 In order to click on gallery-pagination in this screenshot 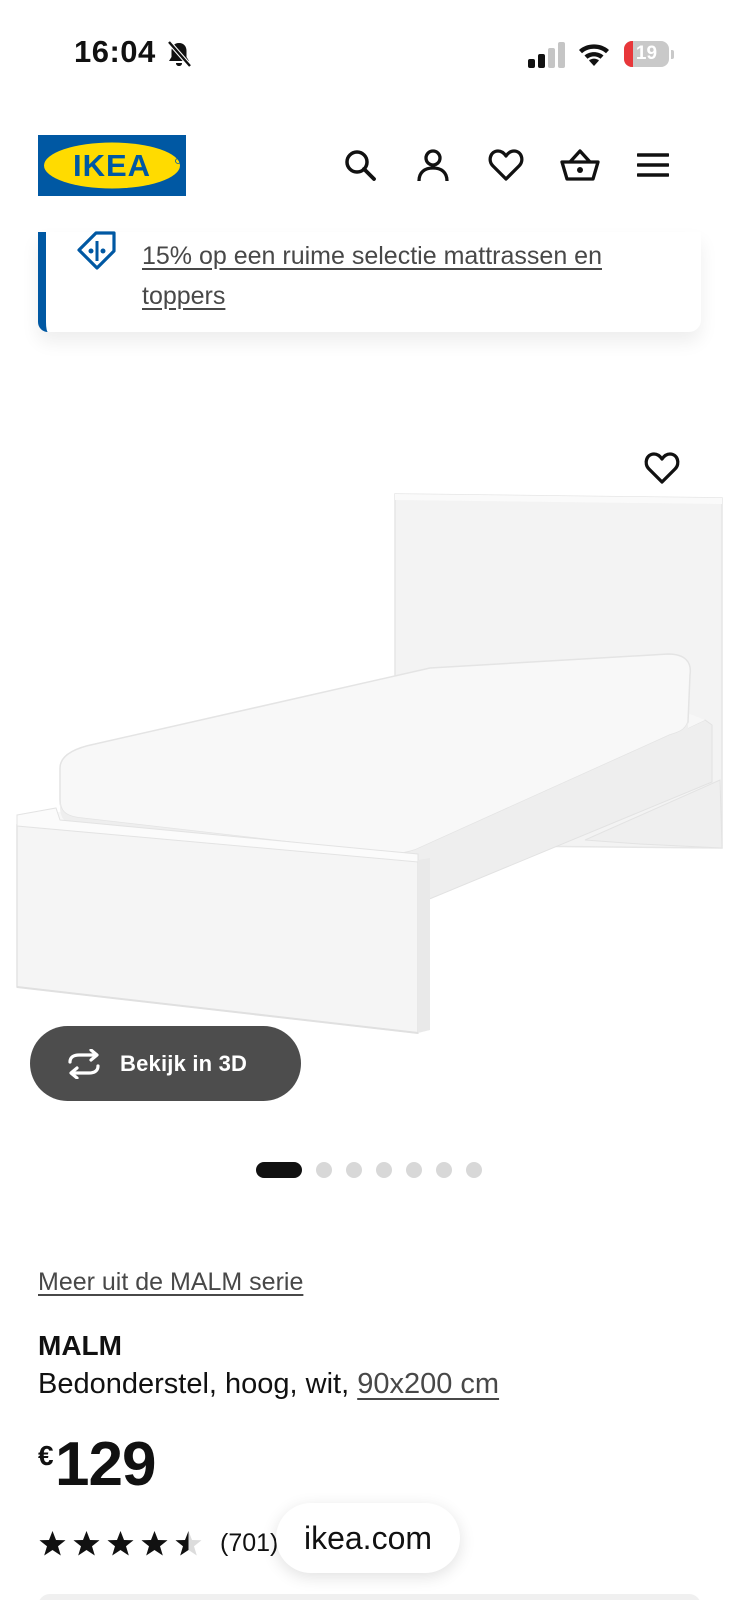, I will do `click(376, 1170)`.